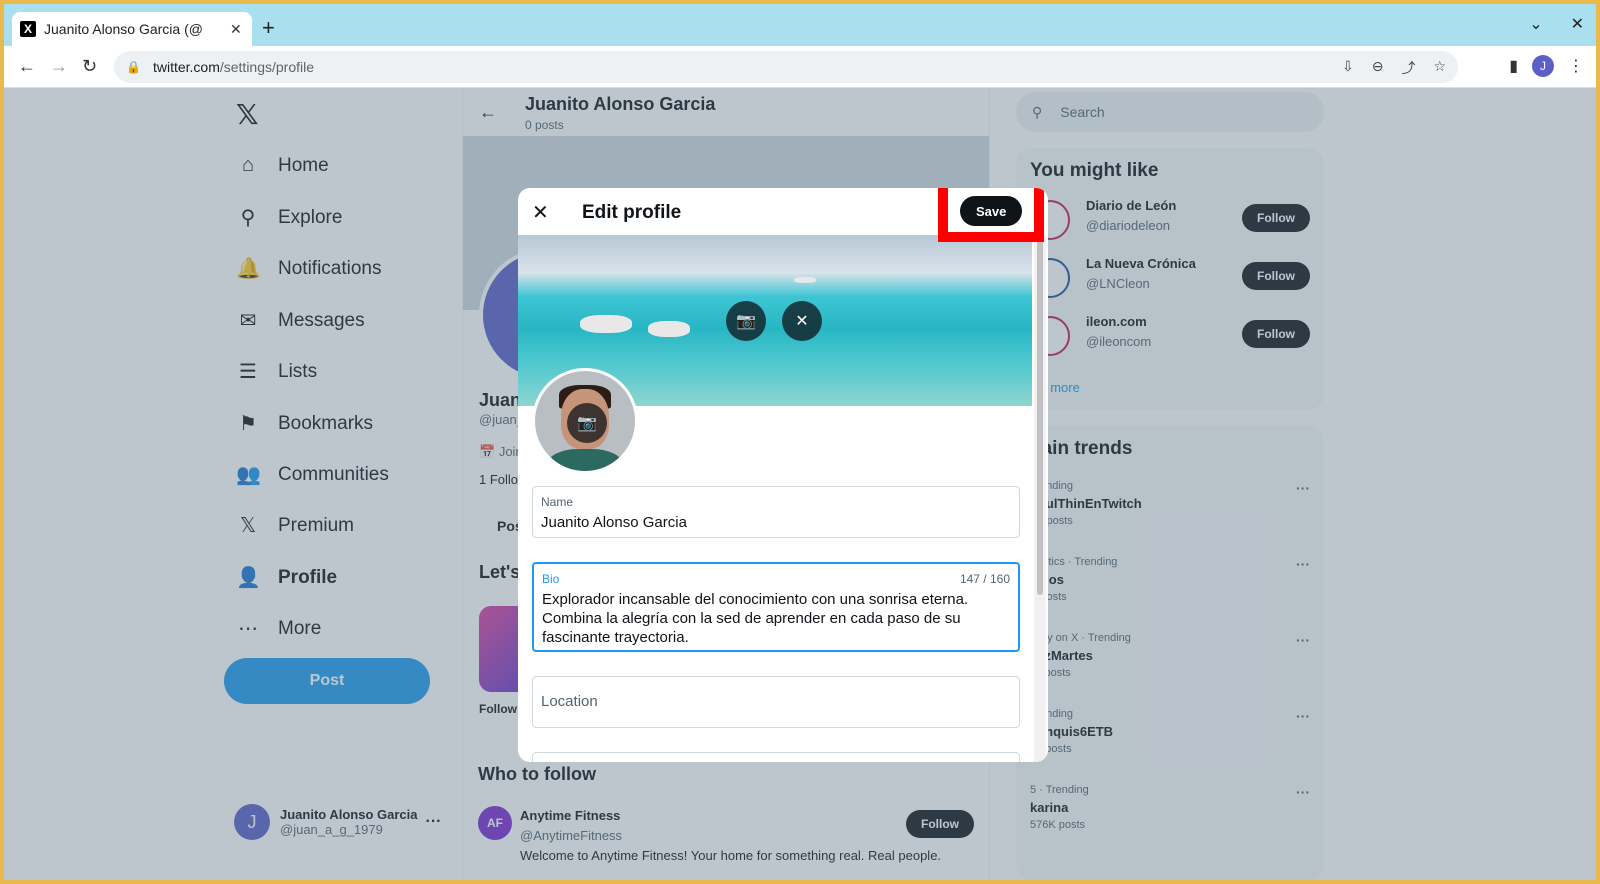 The height and width of the screenshot is (884, 1600). What do you see at coordinates (776, 522) in the screenshot?
I see `name-input: Juanito Alonso Garcia` at bounding box center [776, 522].